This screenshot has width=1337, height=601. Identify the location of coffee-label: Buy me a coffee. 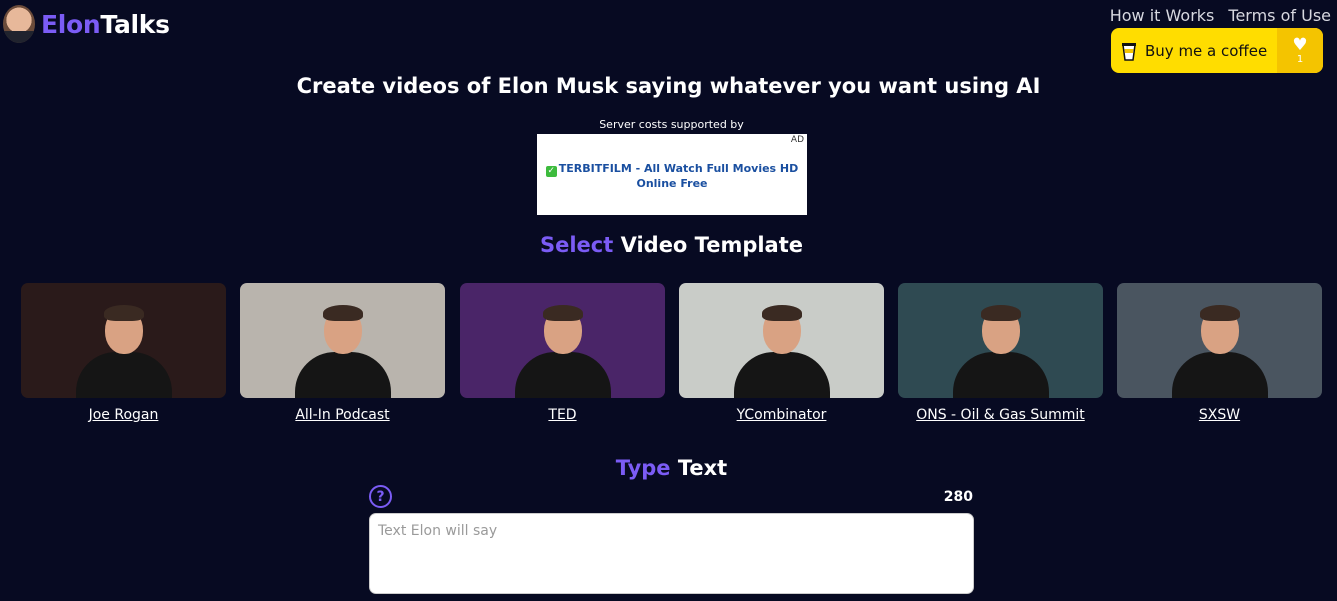
(1206, 50).